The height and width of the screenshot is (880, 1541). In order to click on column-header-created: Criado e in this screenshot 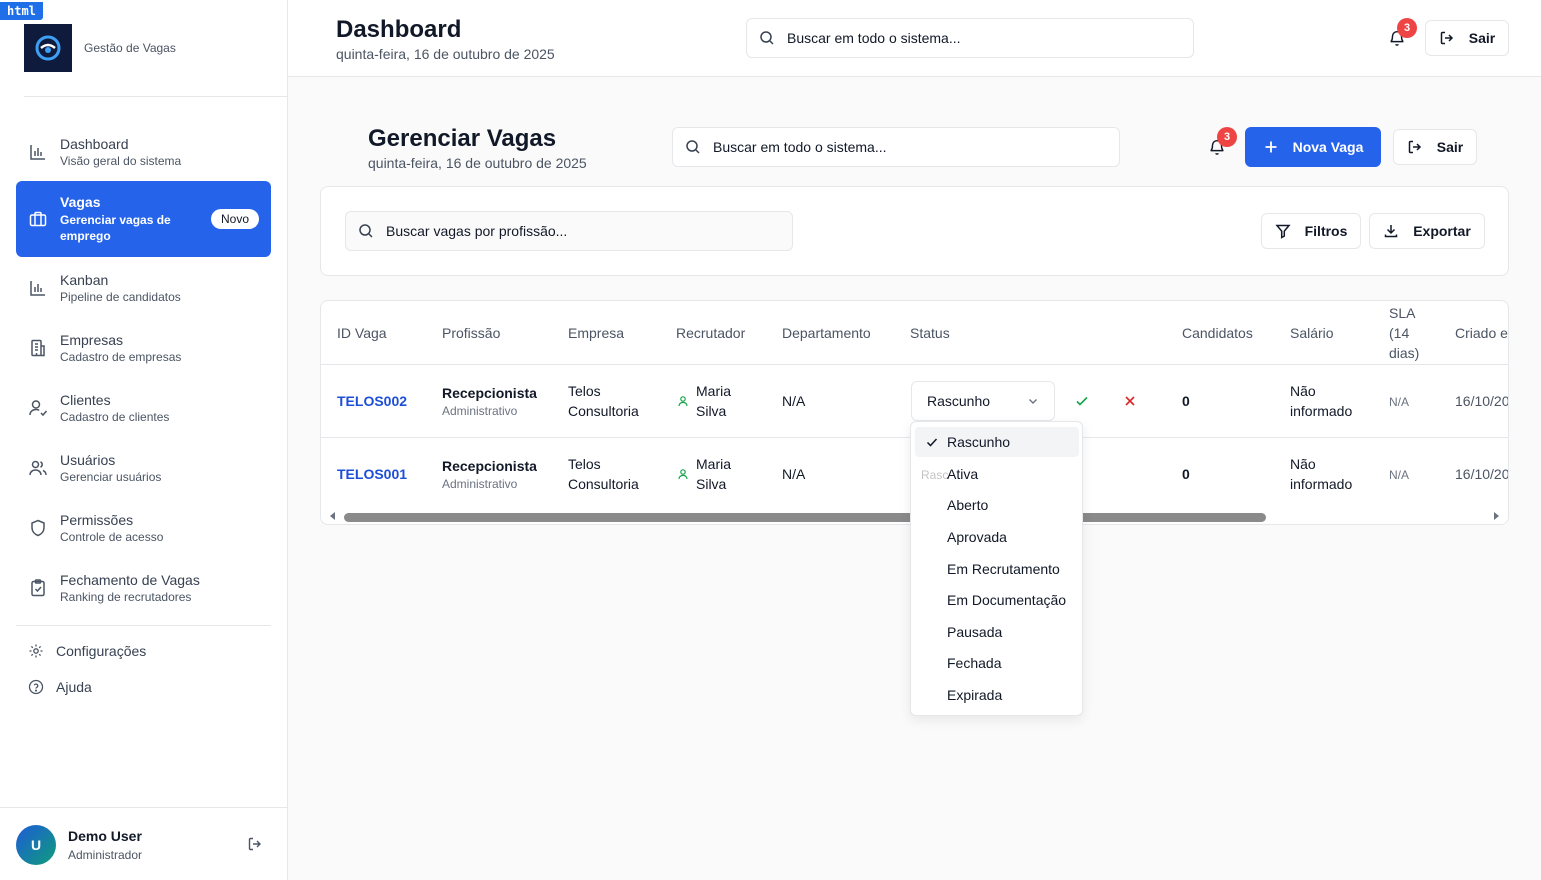, I will do `click(1481, 332)`.